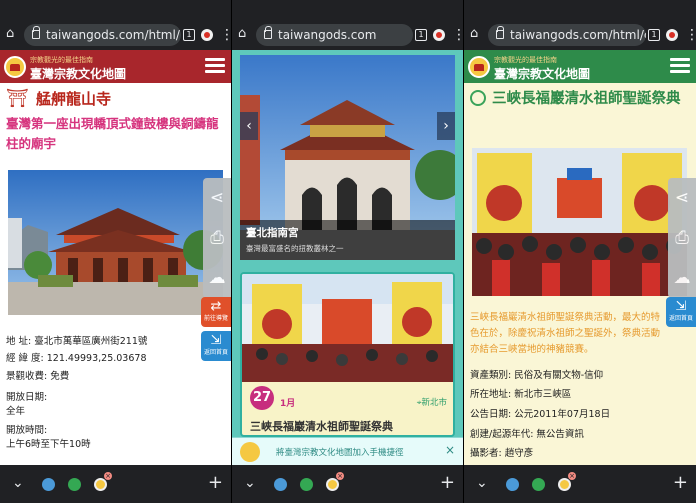 Image resolution: width=696 pixels, height=503 pixels. I want to click on url-text: taiwangods.com/html/c, so click(578, 35).